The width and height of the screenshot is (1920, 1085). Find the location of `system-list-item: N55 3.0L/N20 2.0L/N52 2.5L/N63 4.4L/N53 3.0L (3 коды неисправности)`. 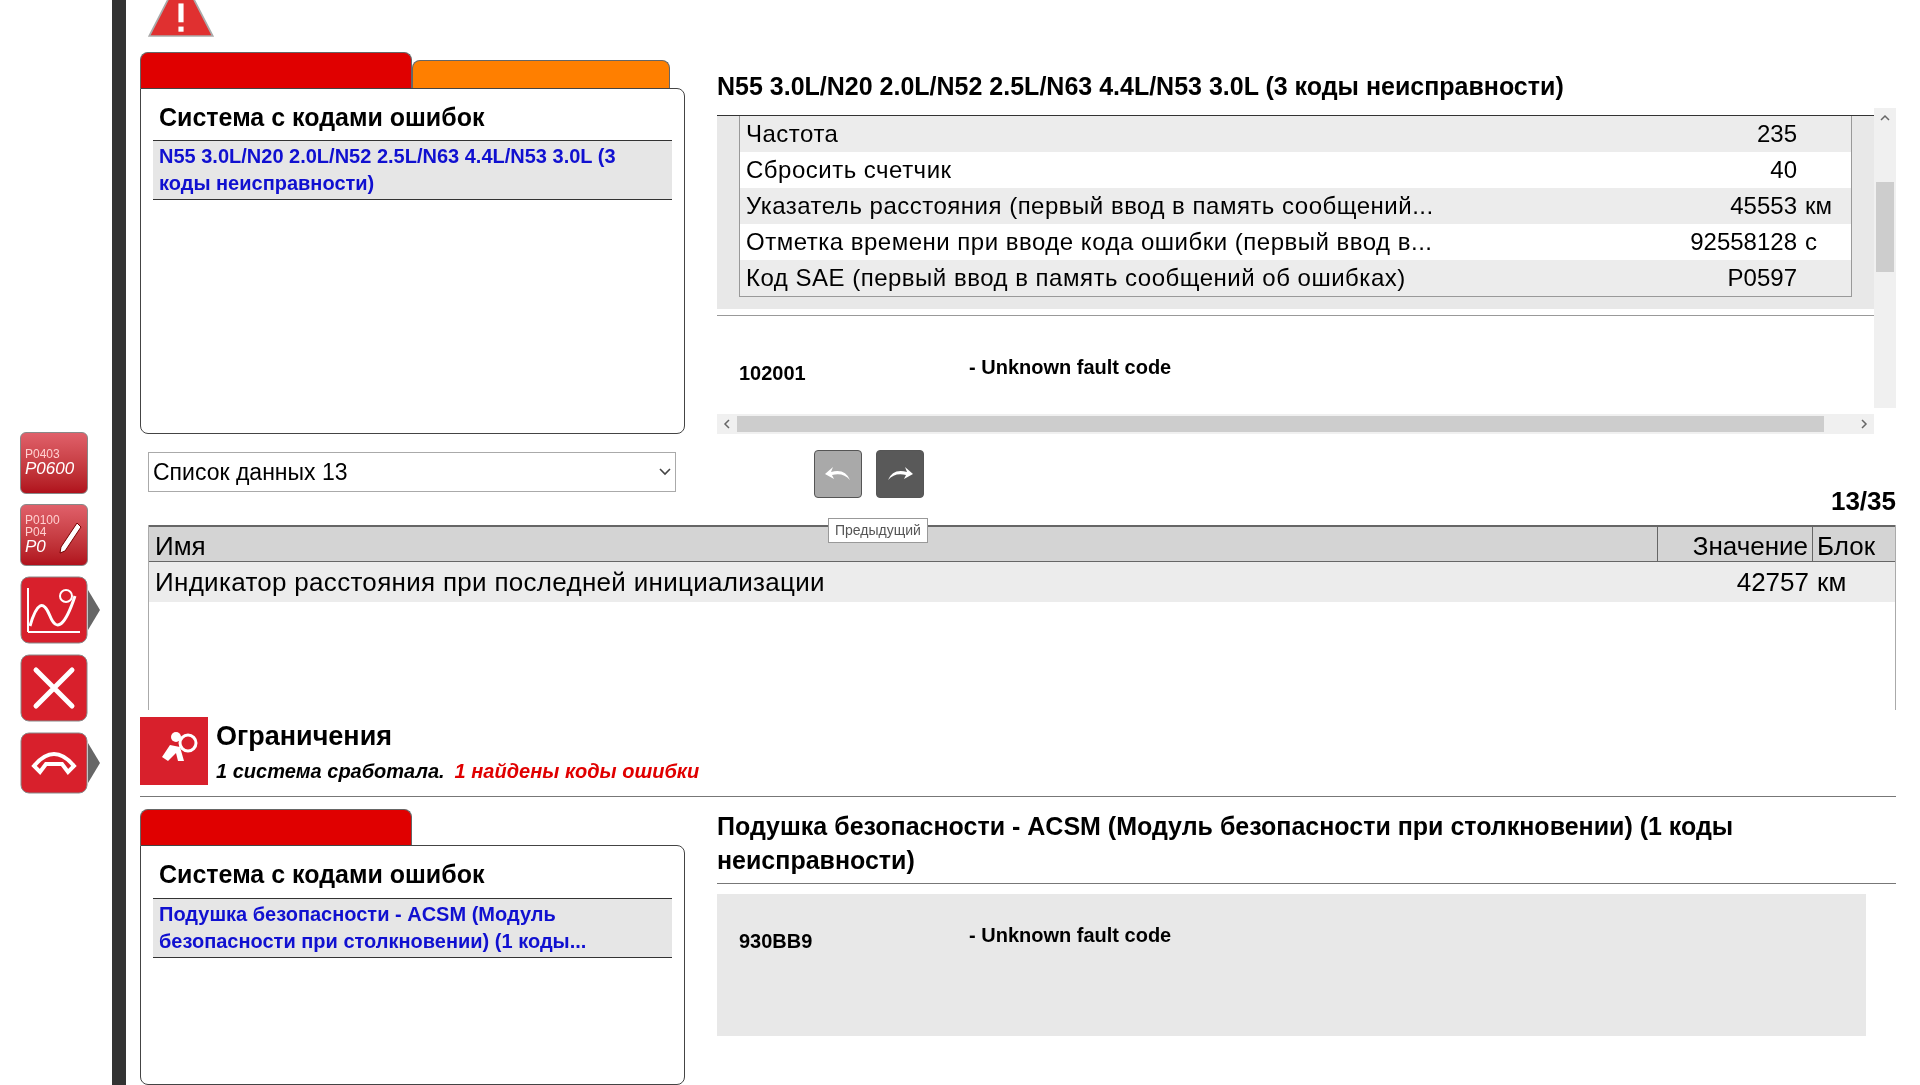

system-list-item: N55 3.0L/N20 2.0L/N52 2.5L/N63 4.4L/N53 3.0L (3 коды неисправности) is located at coordinates (412, 171).